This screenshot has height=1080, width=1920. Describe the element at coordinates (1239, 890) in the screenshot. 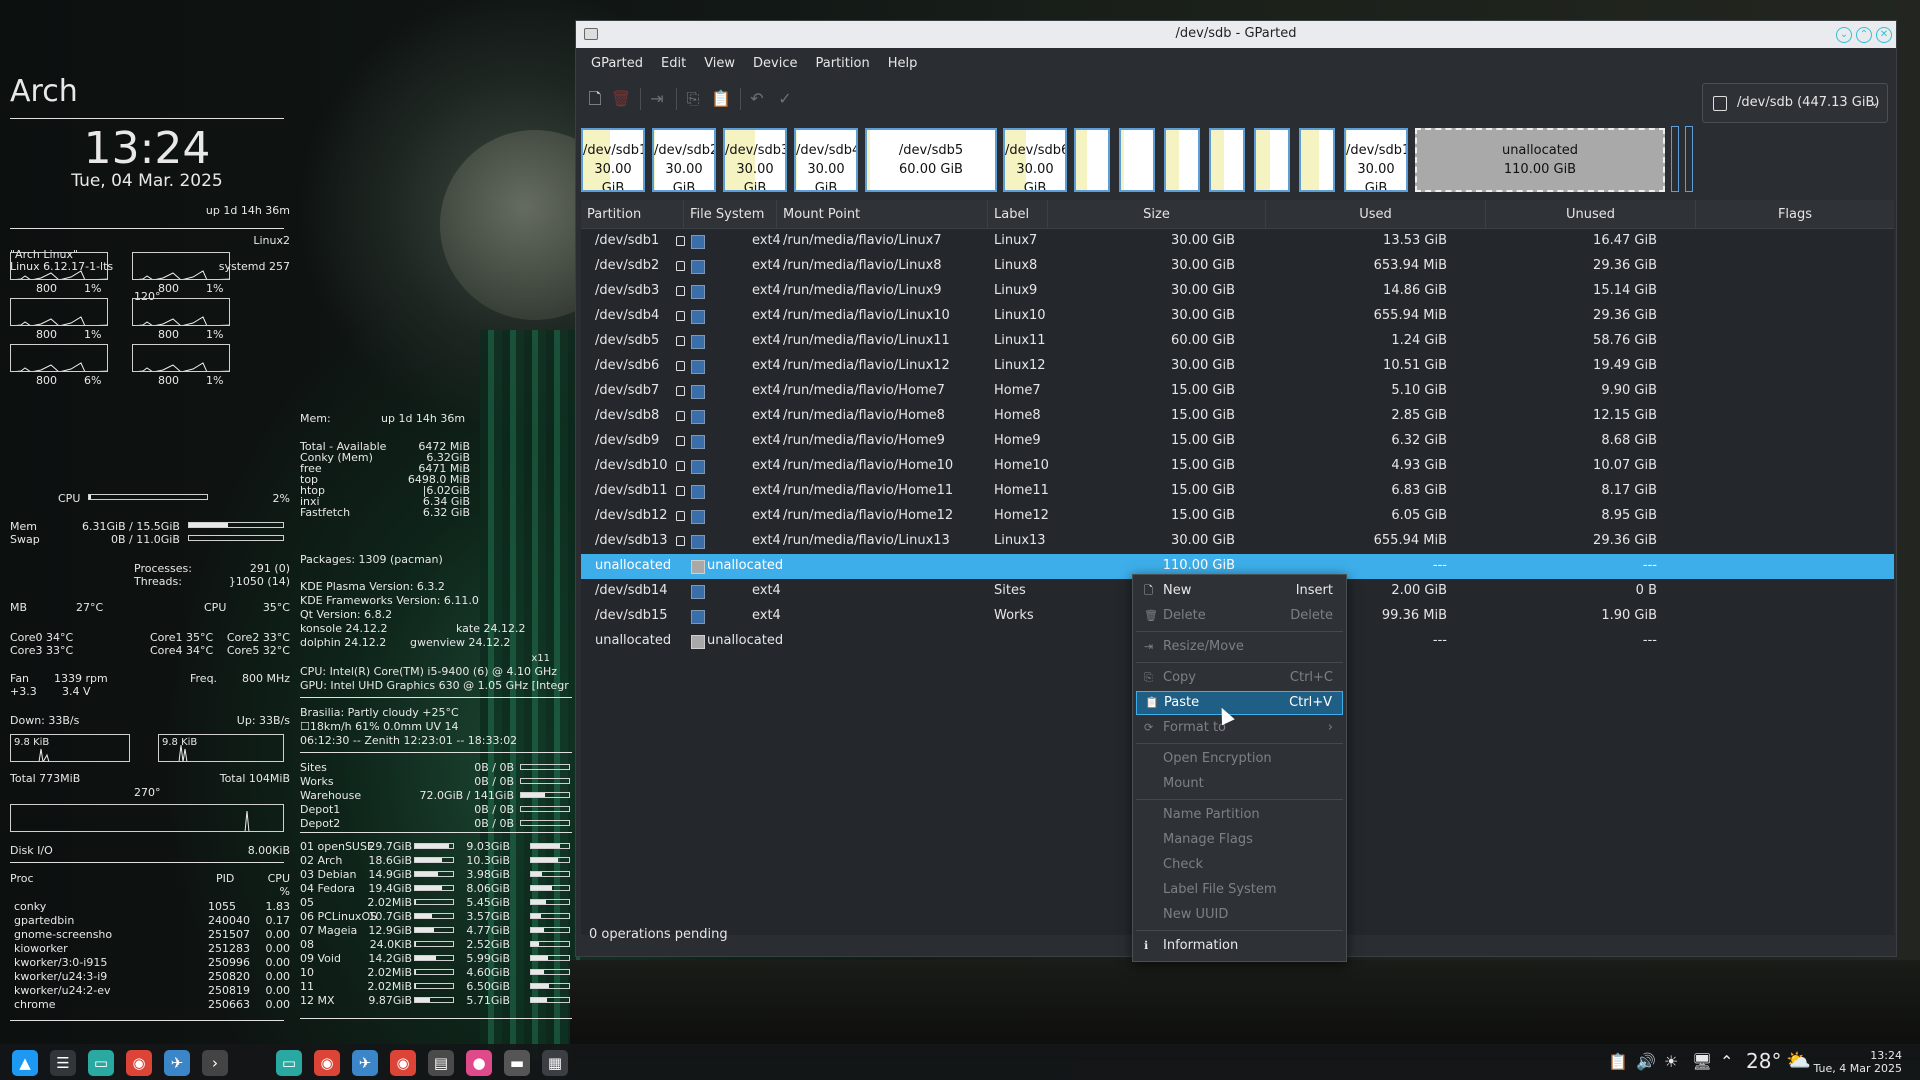

I see `menu-item-label-file-system: Label File System` at that location.